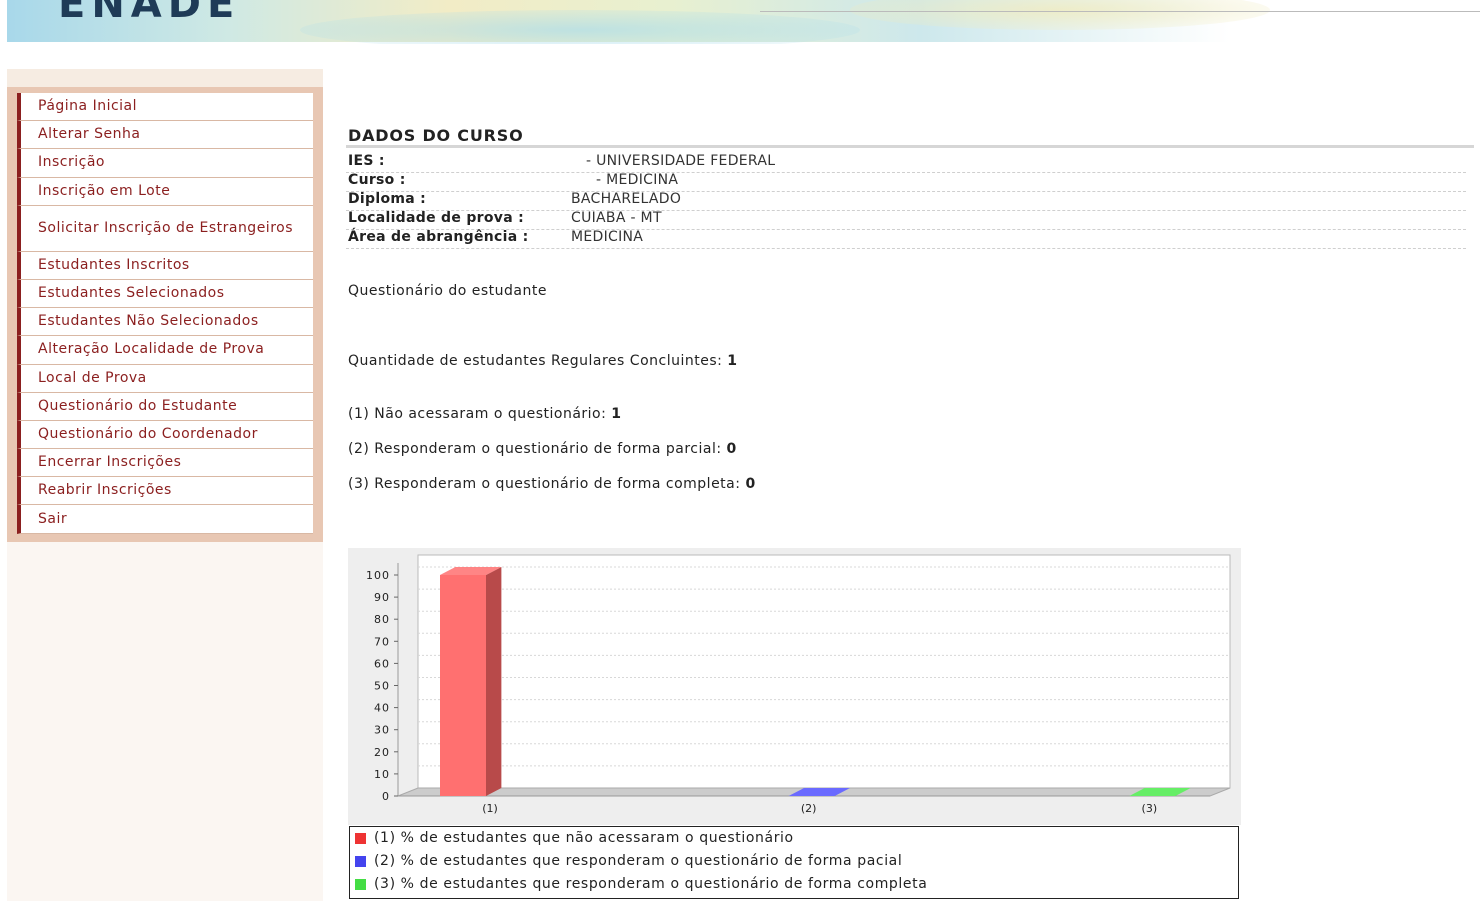 The width and height of the screenshot is (1480, 901). What do you see at coordinates (165, 378) in the screenshot?
I see `menu-item-local-de-prova: Local de Prova` at bounding box center [165, 378].